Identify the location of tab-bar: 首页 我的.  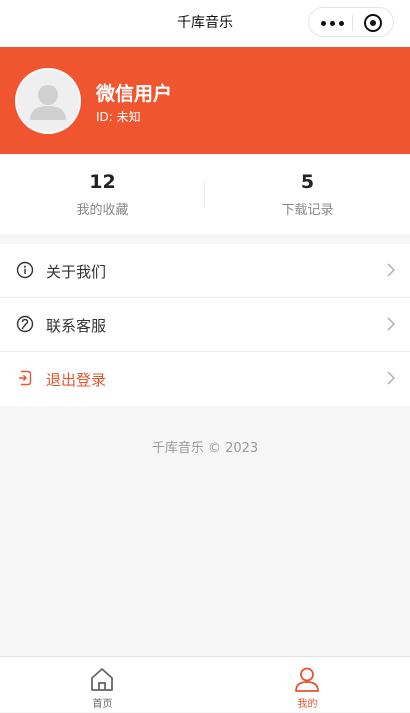
(205, 684).